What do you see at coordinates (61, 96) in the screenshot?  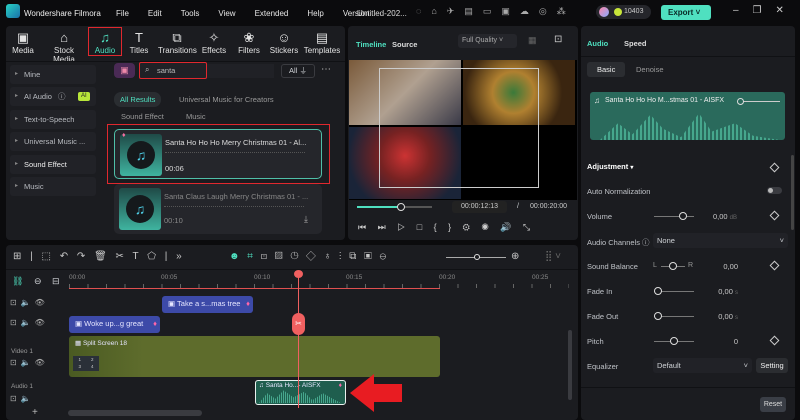 I see `help-icon: ⓘ` at bounding box center [61, 96].